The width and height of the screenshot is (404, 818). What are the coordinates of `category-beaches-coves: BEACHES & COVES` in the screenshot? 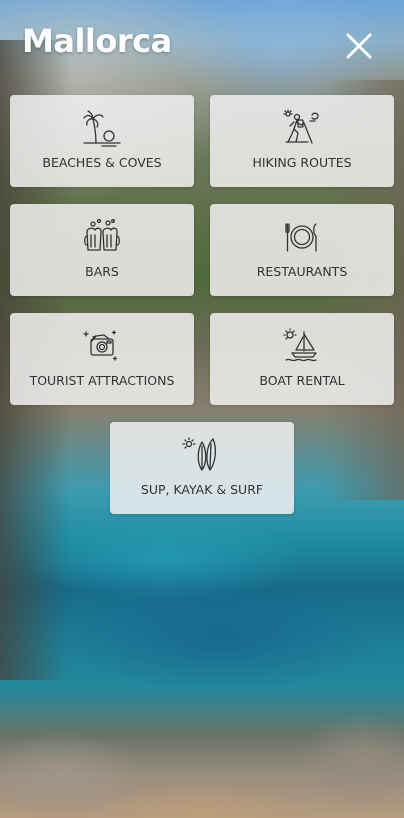 It's located at (102, 141).